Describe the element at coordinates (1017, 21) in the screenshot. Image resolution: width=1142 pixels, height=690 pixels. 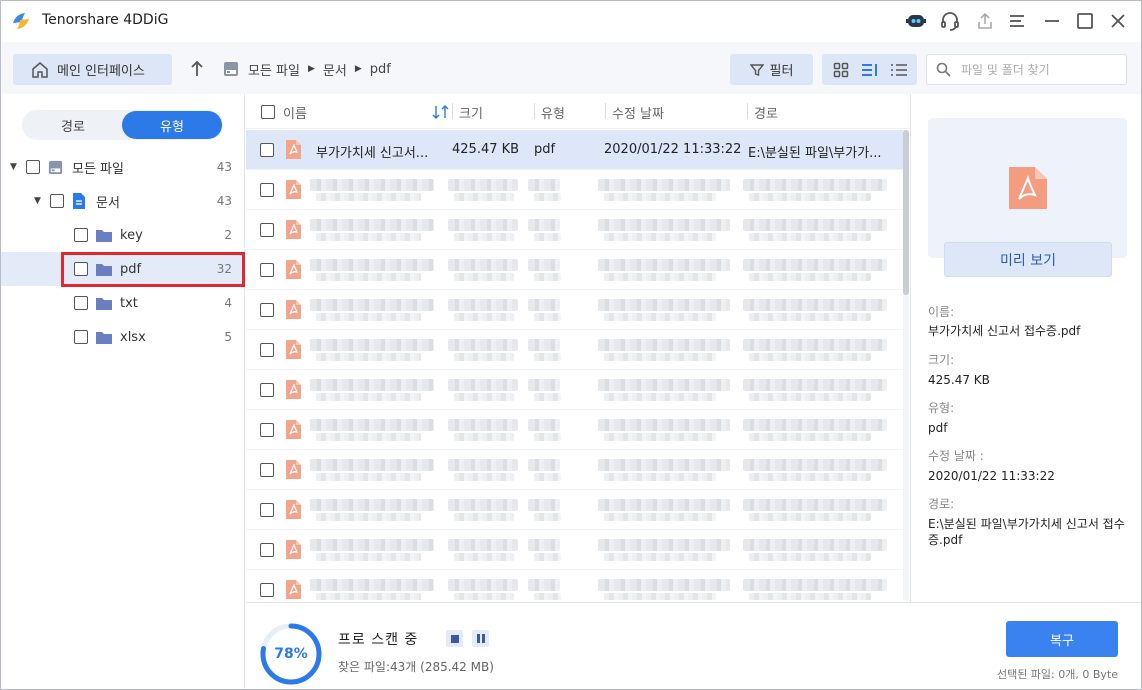
I see `menu-icon` at that location.